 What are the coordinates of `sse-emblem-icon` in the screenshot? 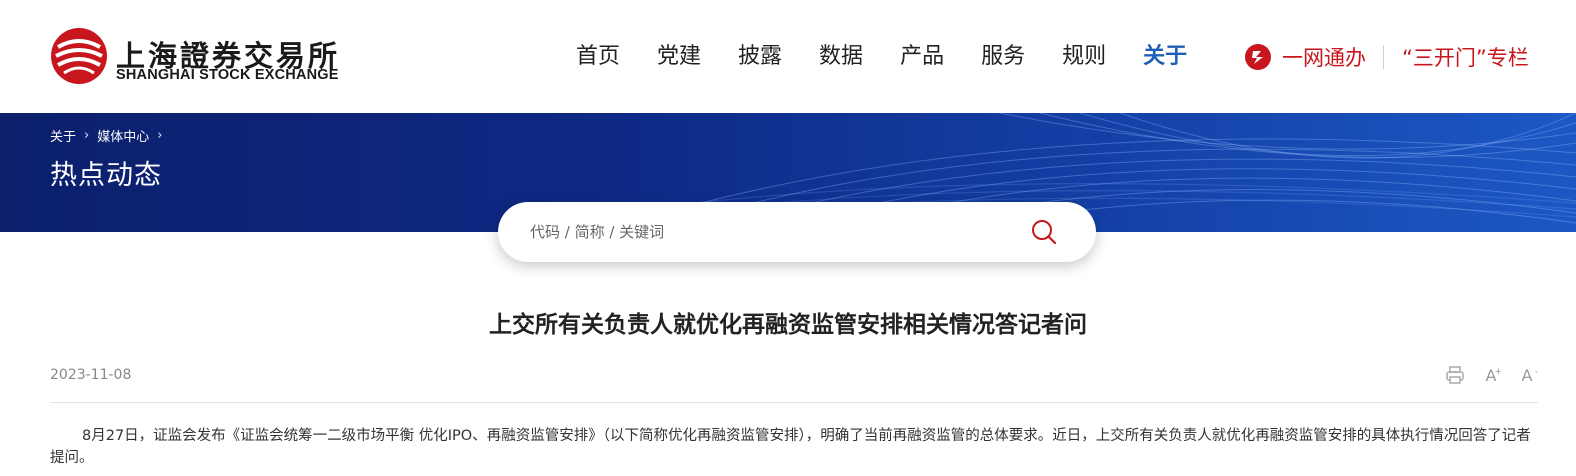 It's located at (79, 56).